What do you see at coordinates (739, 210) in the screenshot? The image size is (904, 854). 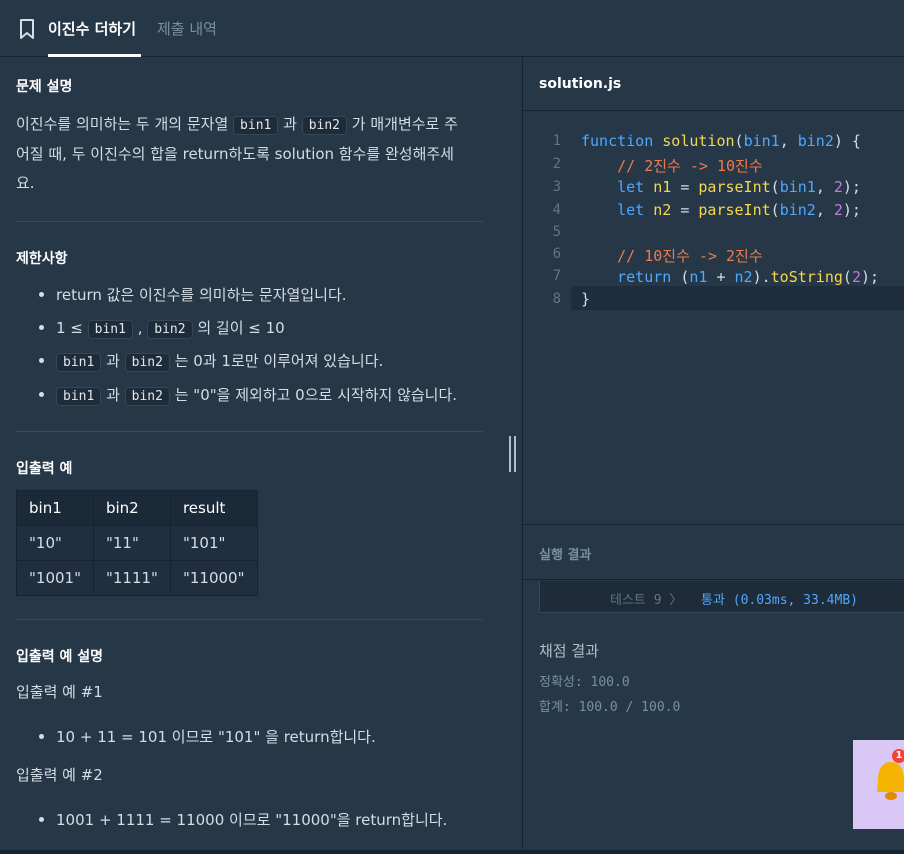 I see `code-line: let n2 = parseInt(bin2, 2);` at bounding box center [739, 210].